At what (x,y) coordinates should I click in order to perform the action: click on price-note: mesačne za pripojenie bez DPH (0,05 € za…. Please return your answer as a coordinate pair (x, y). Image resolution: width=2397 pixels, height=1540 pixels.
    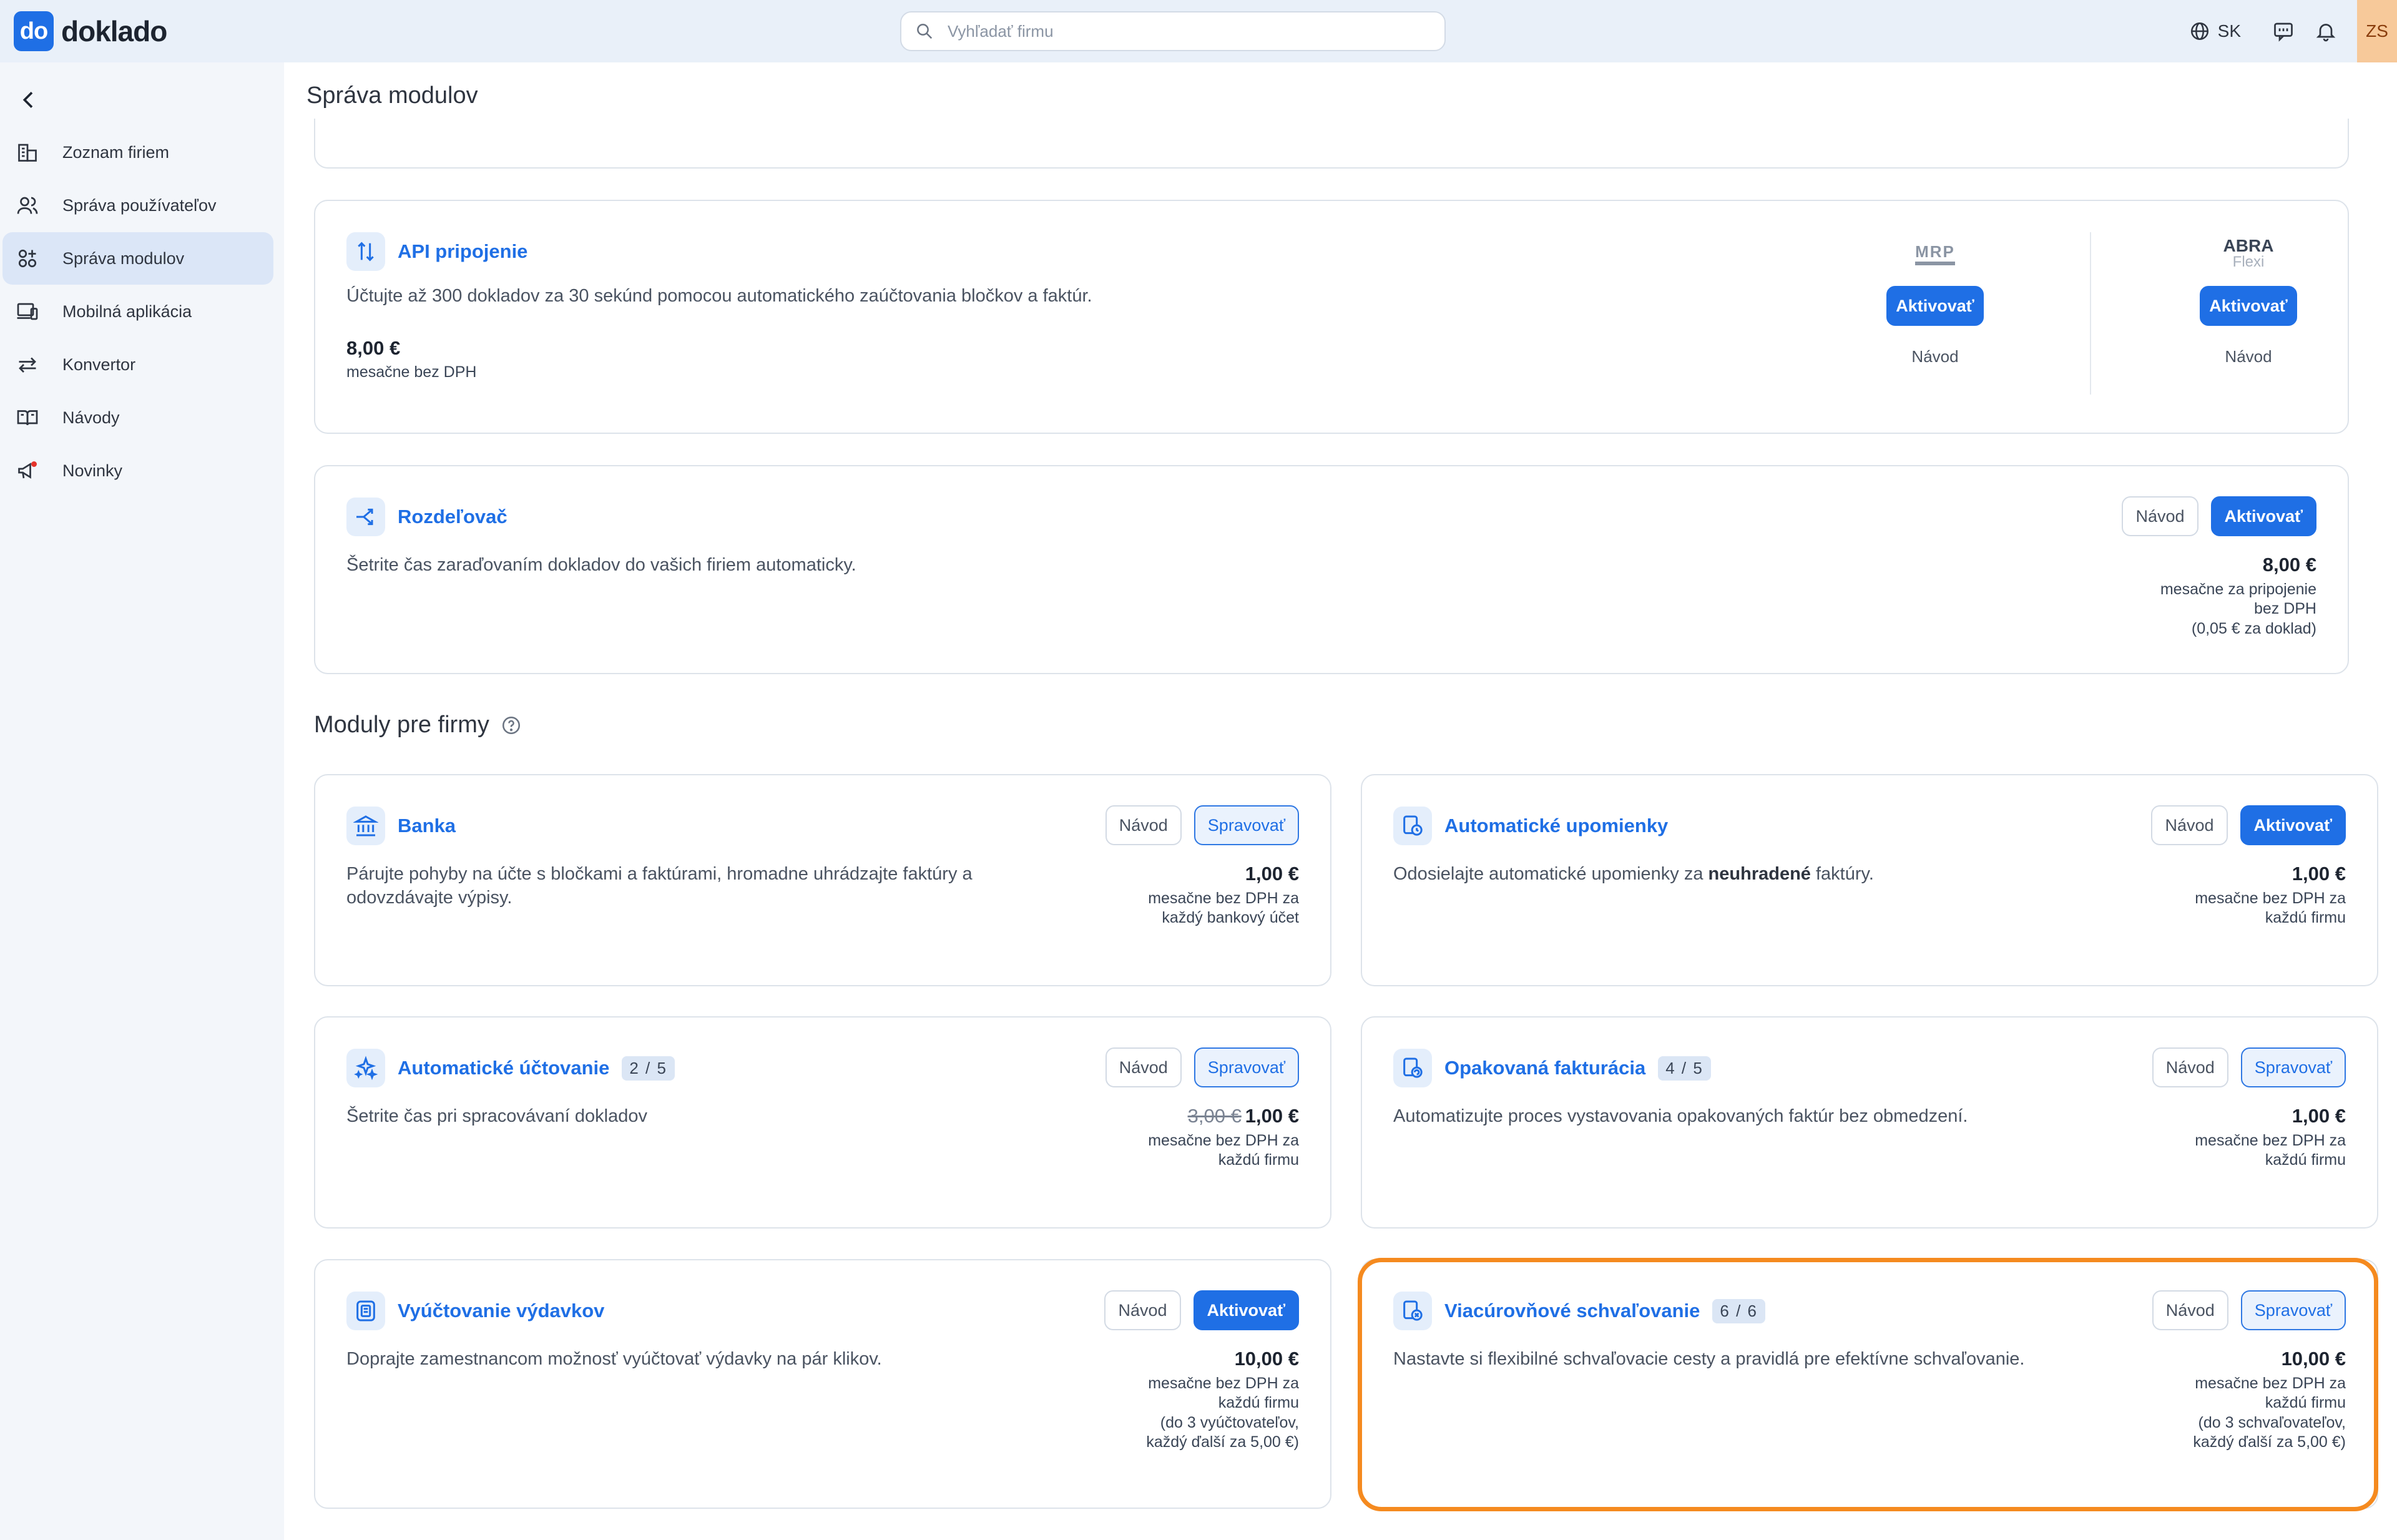
    Looking at the image, I should click on (2238, 610).